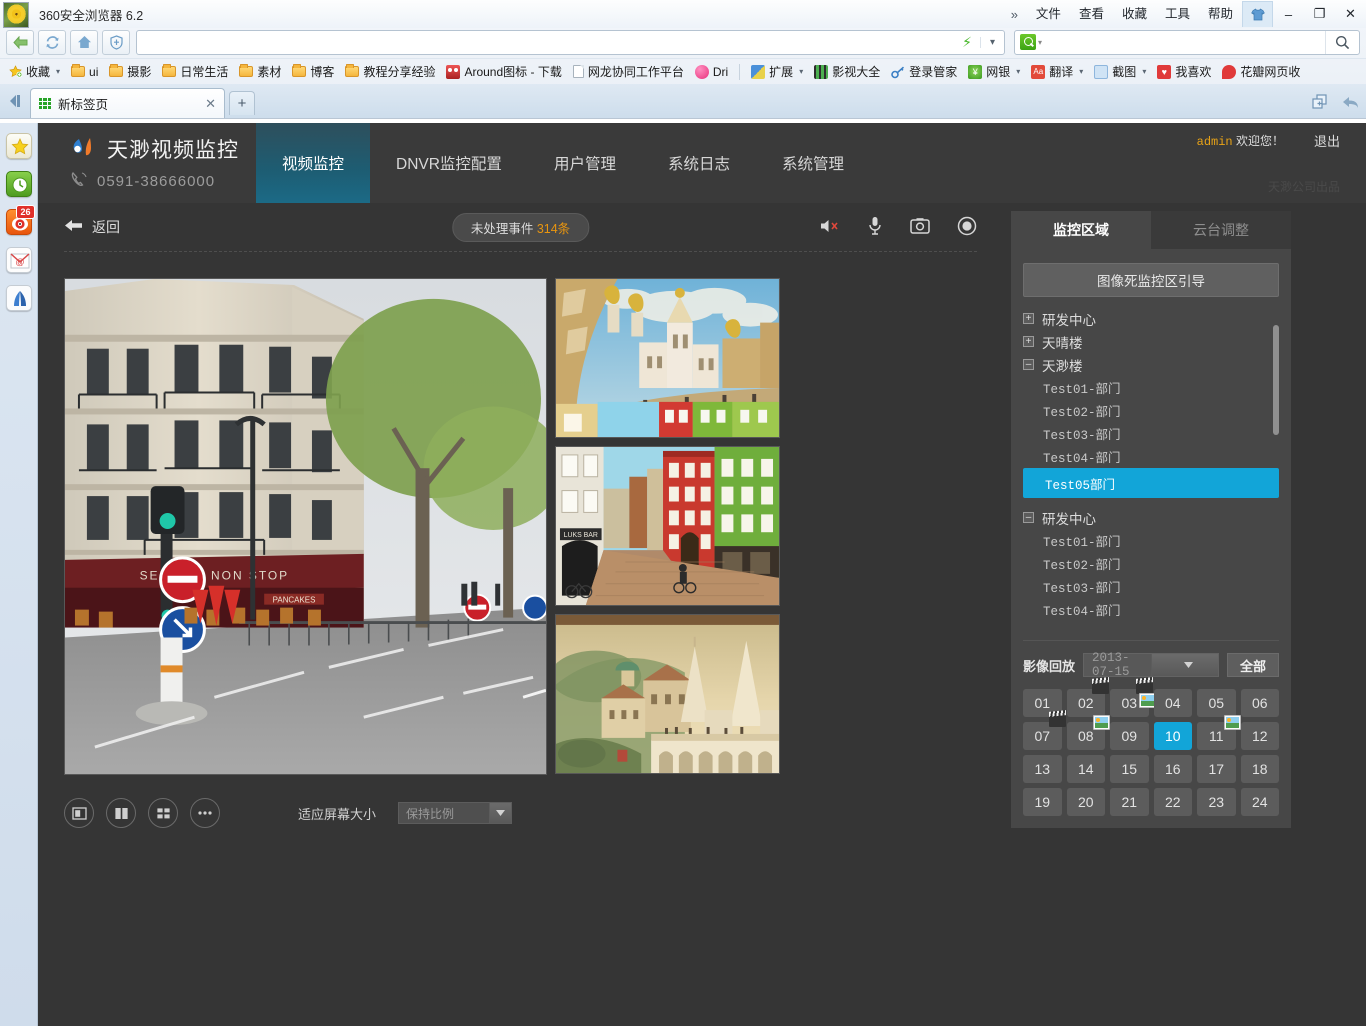 The image size is (1366, 1026). Describe the element at coordinates (34, 71) in the screenshot. I see `bookmark-favorites: 收藏 ▾` at that location.